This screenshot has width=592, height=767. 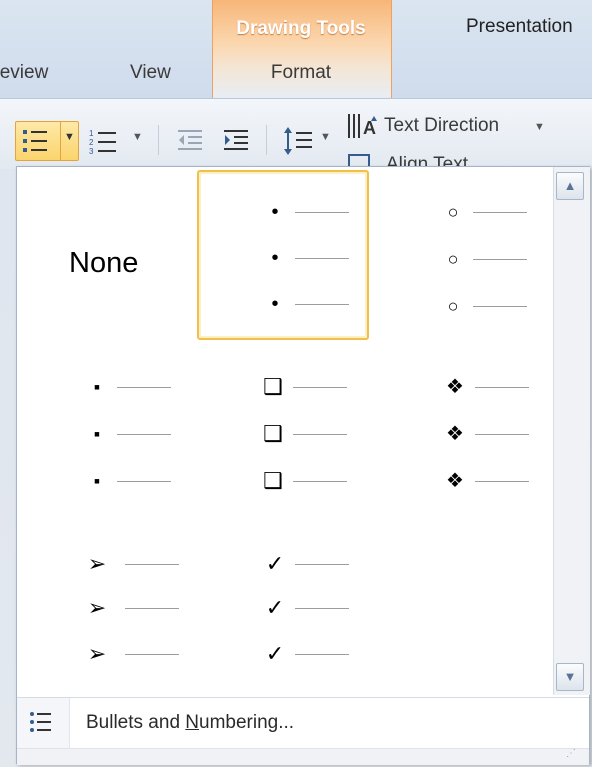 I want to click on decrease-indent-button, so click(x=191, y=143).